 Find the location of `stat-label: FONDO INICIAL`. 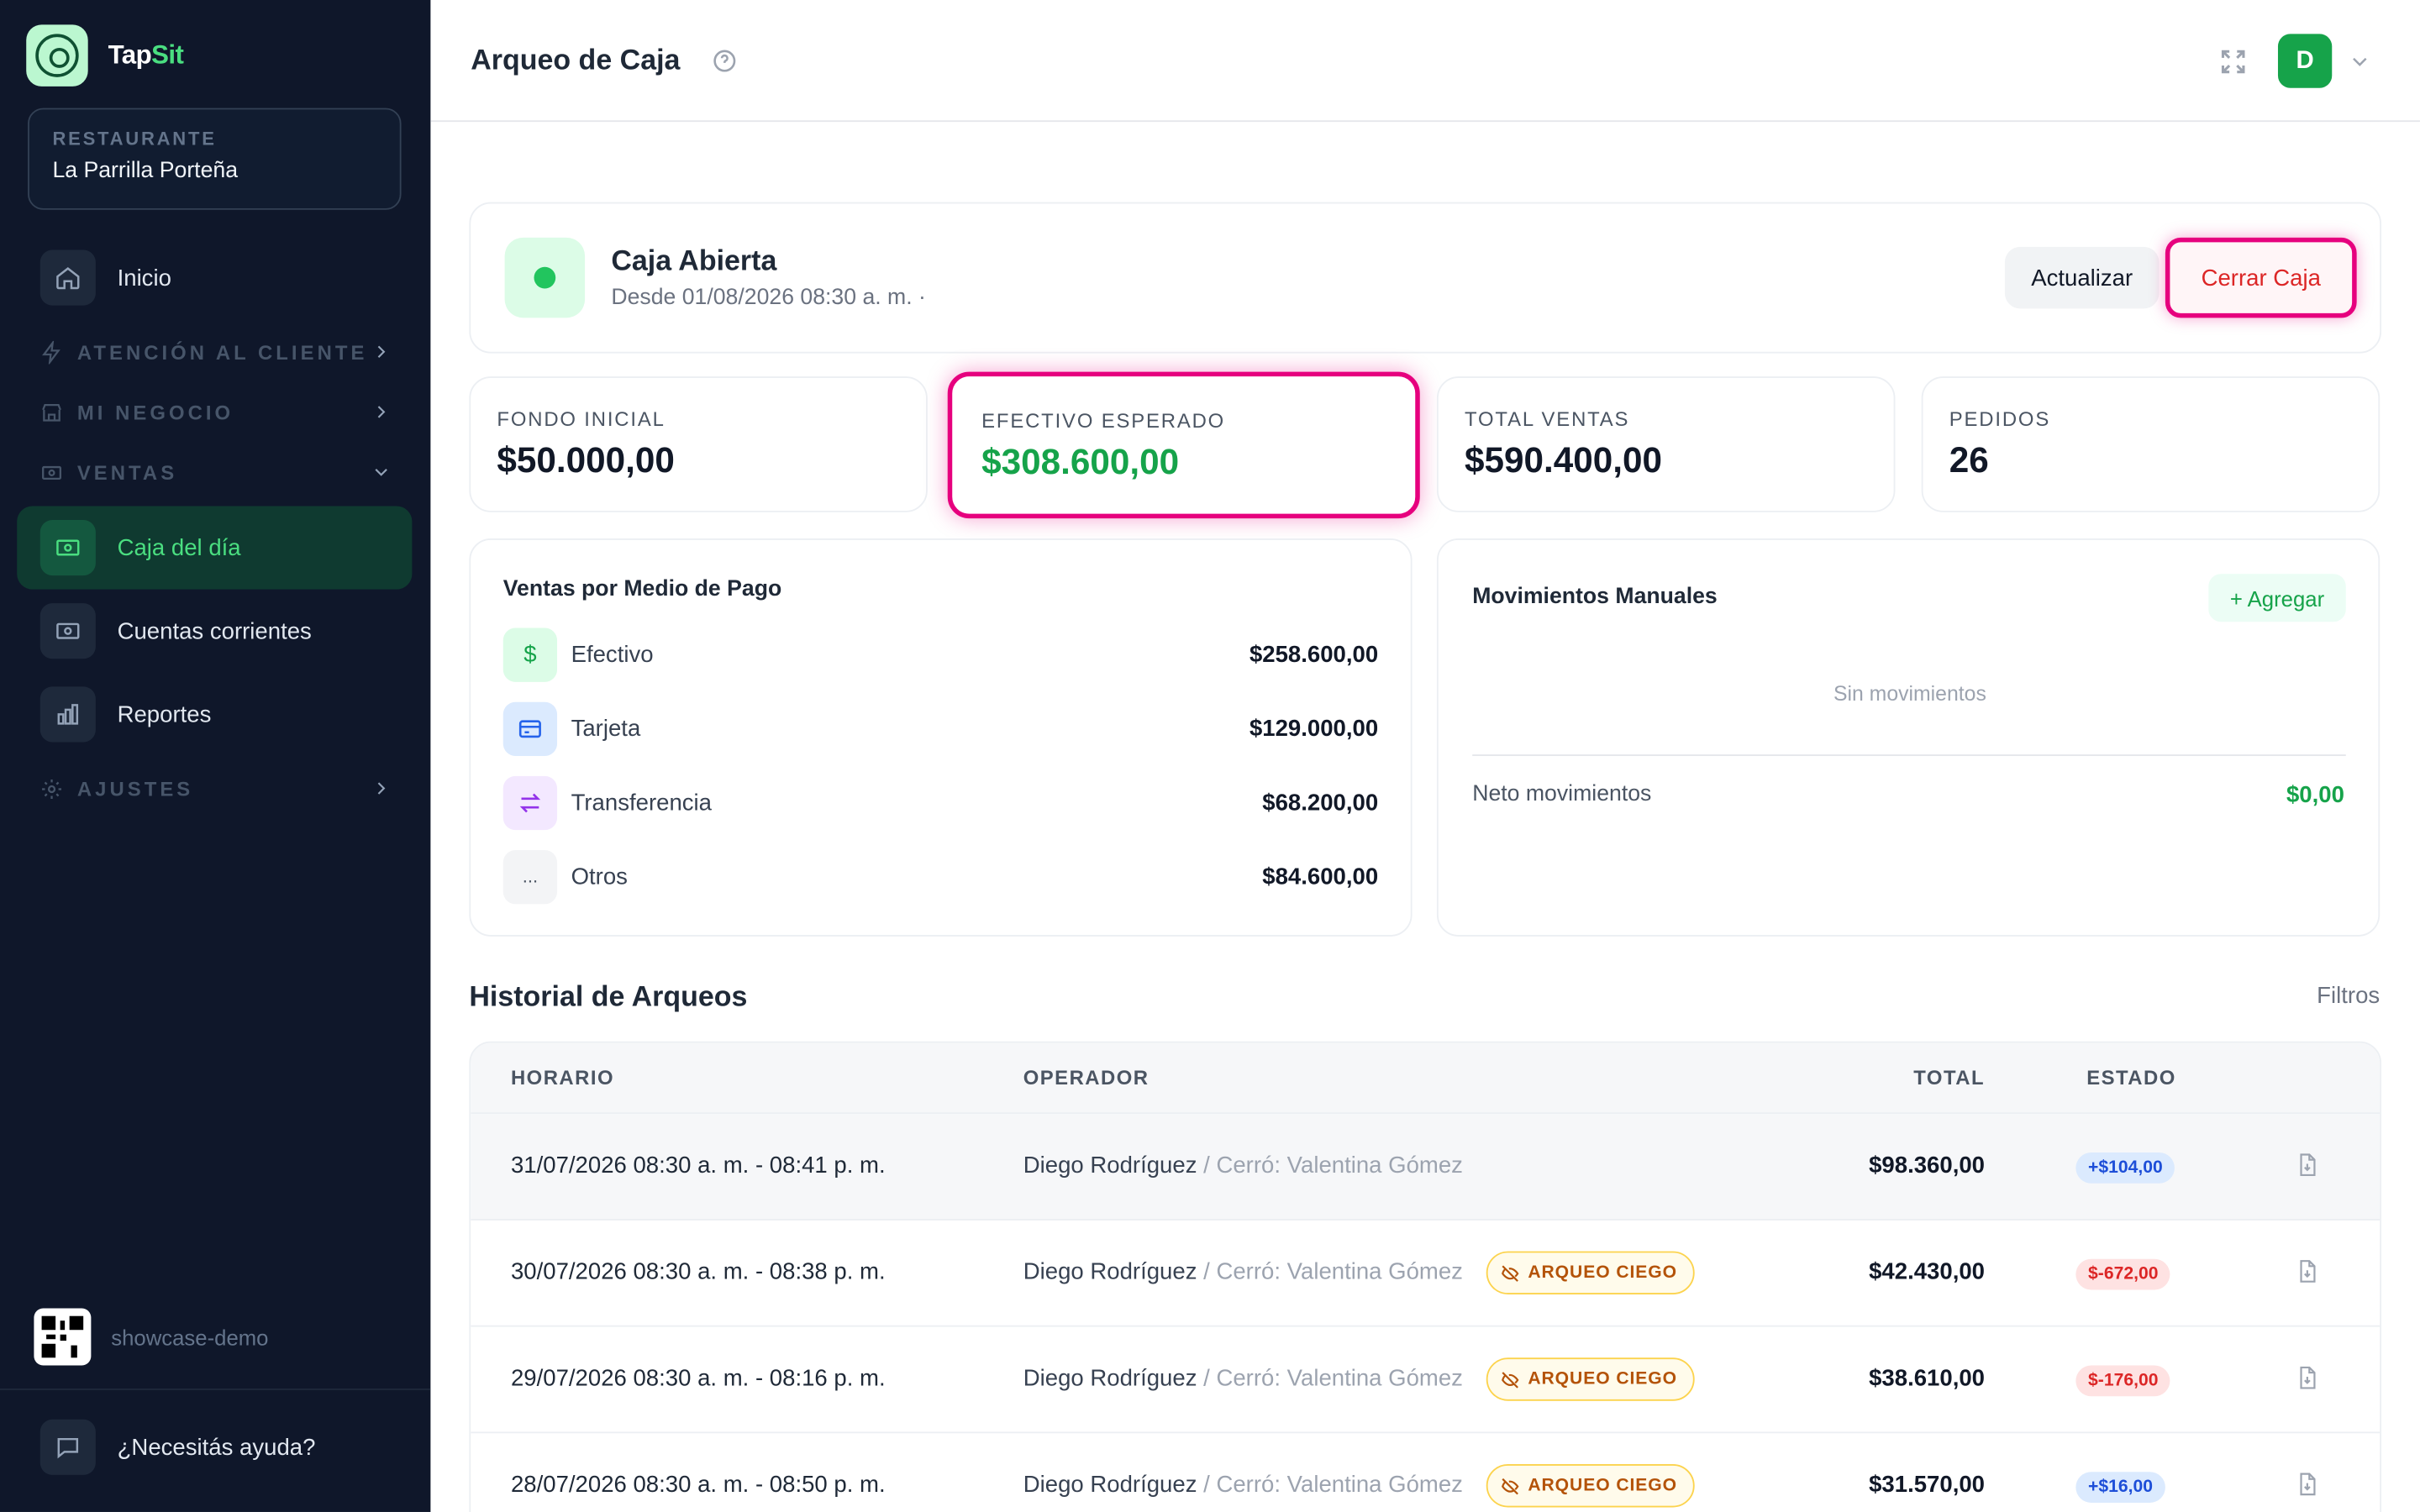

stat-label: FONDO INICIAL is located at coordinates (582, 419).